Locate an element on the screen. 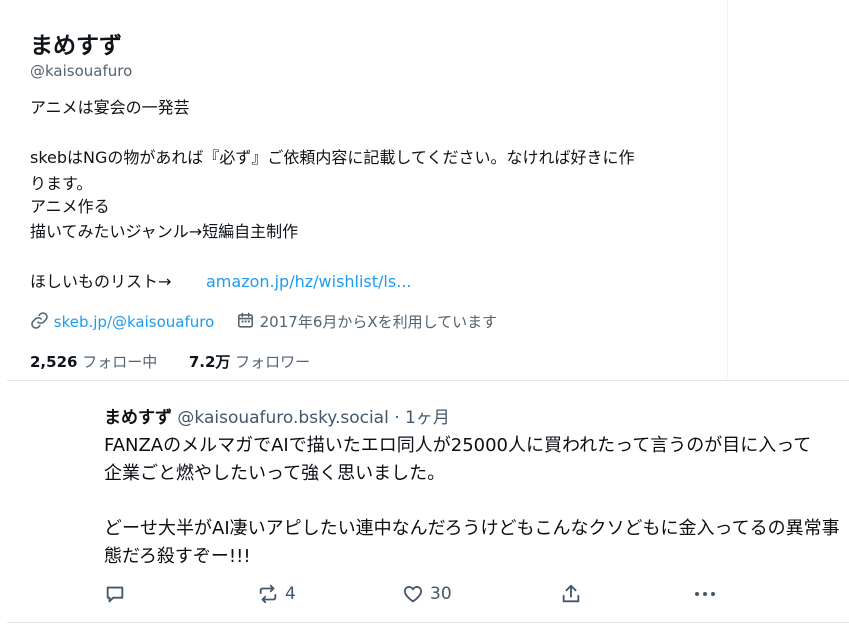 This screenshot has width=849, height=626. bio-line: skebはNGの物があれば『必ず』ご依頼内容に記載してください。なければ好きに作 is located at coordinates (332, 157).